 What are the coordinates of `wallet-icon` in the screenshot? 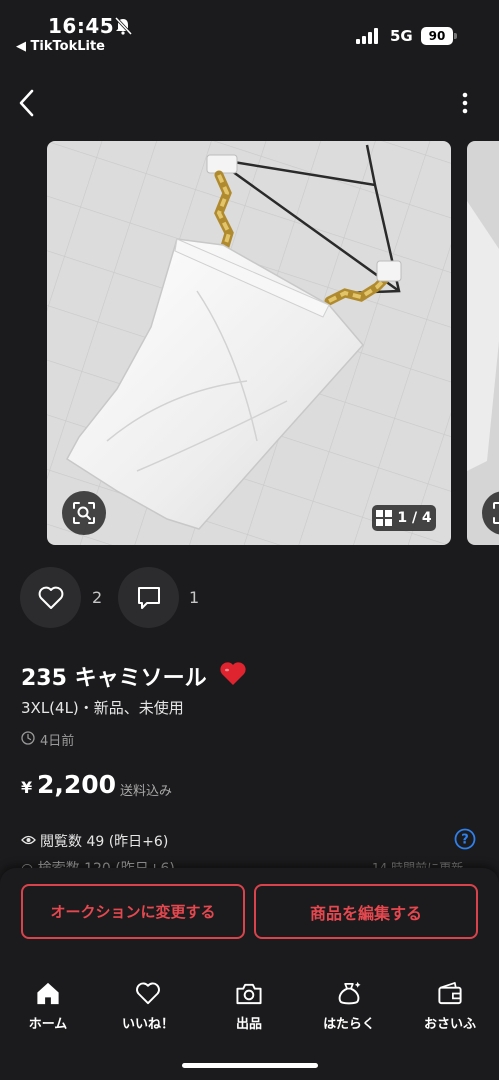 It's located at (450, 993).